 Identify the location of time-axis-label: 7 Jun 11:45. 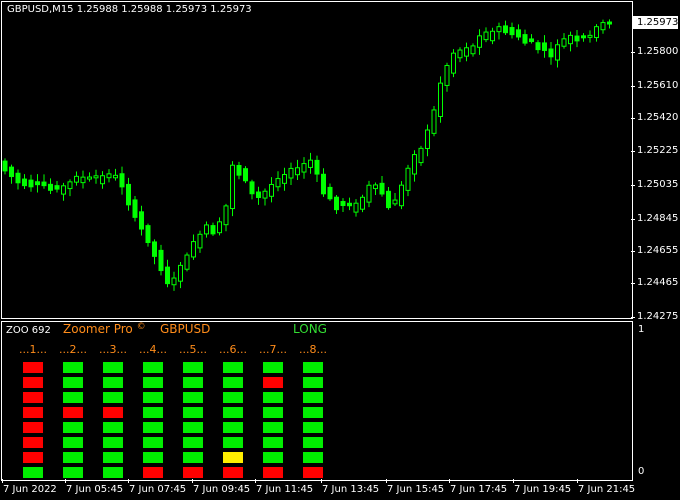
(285, 489).